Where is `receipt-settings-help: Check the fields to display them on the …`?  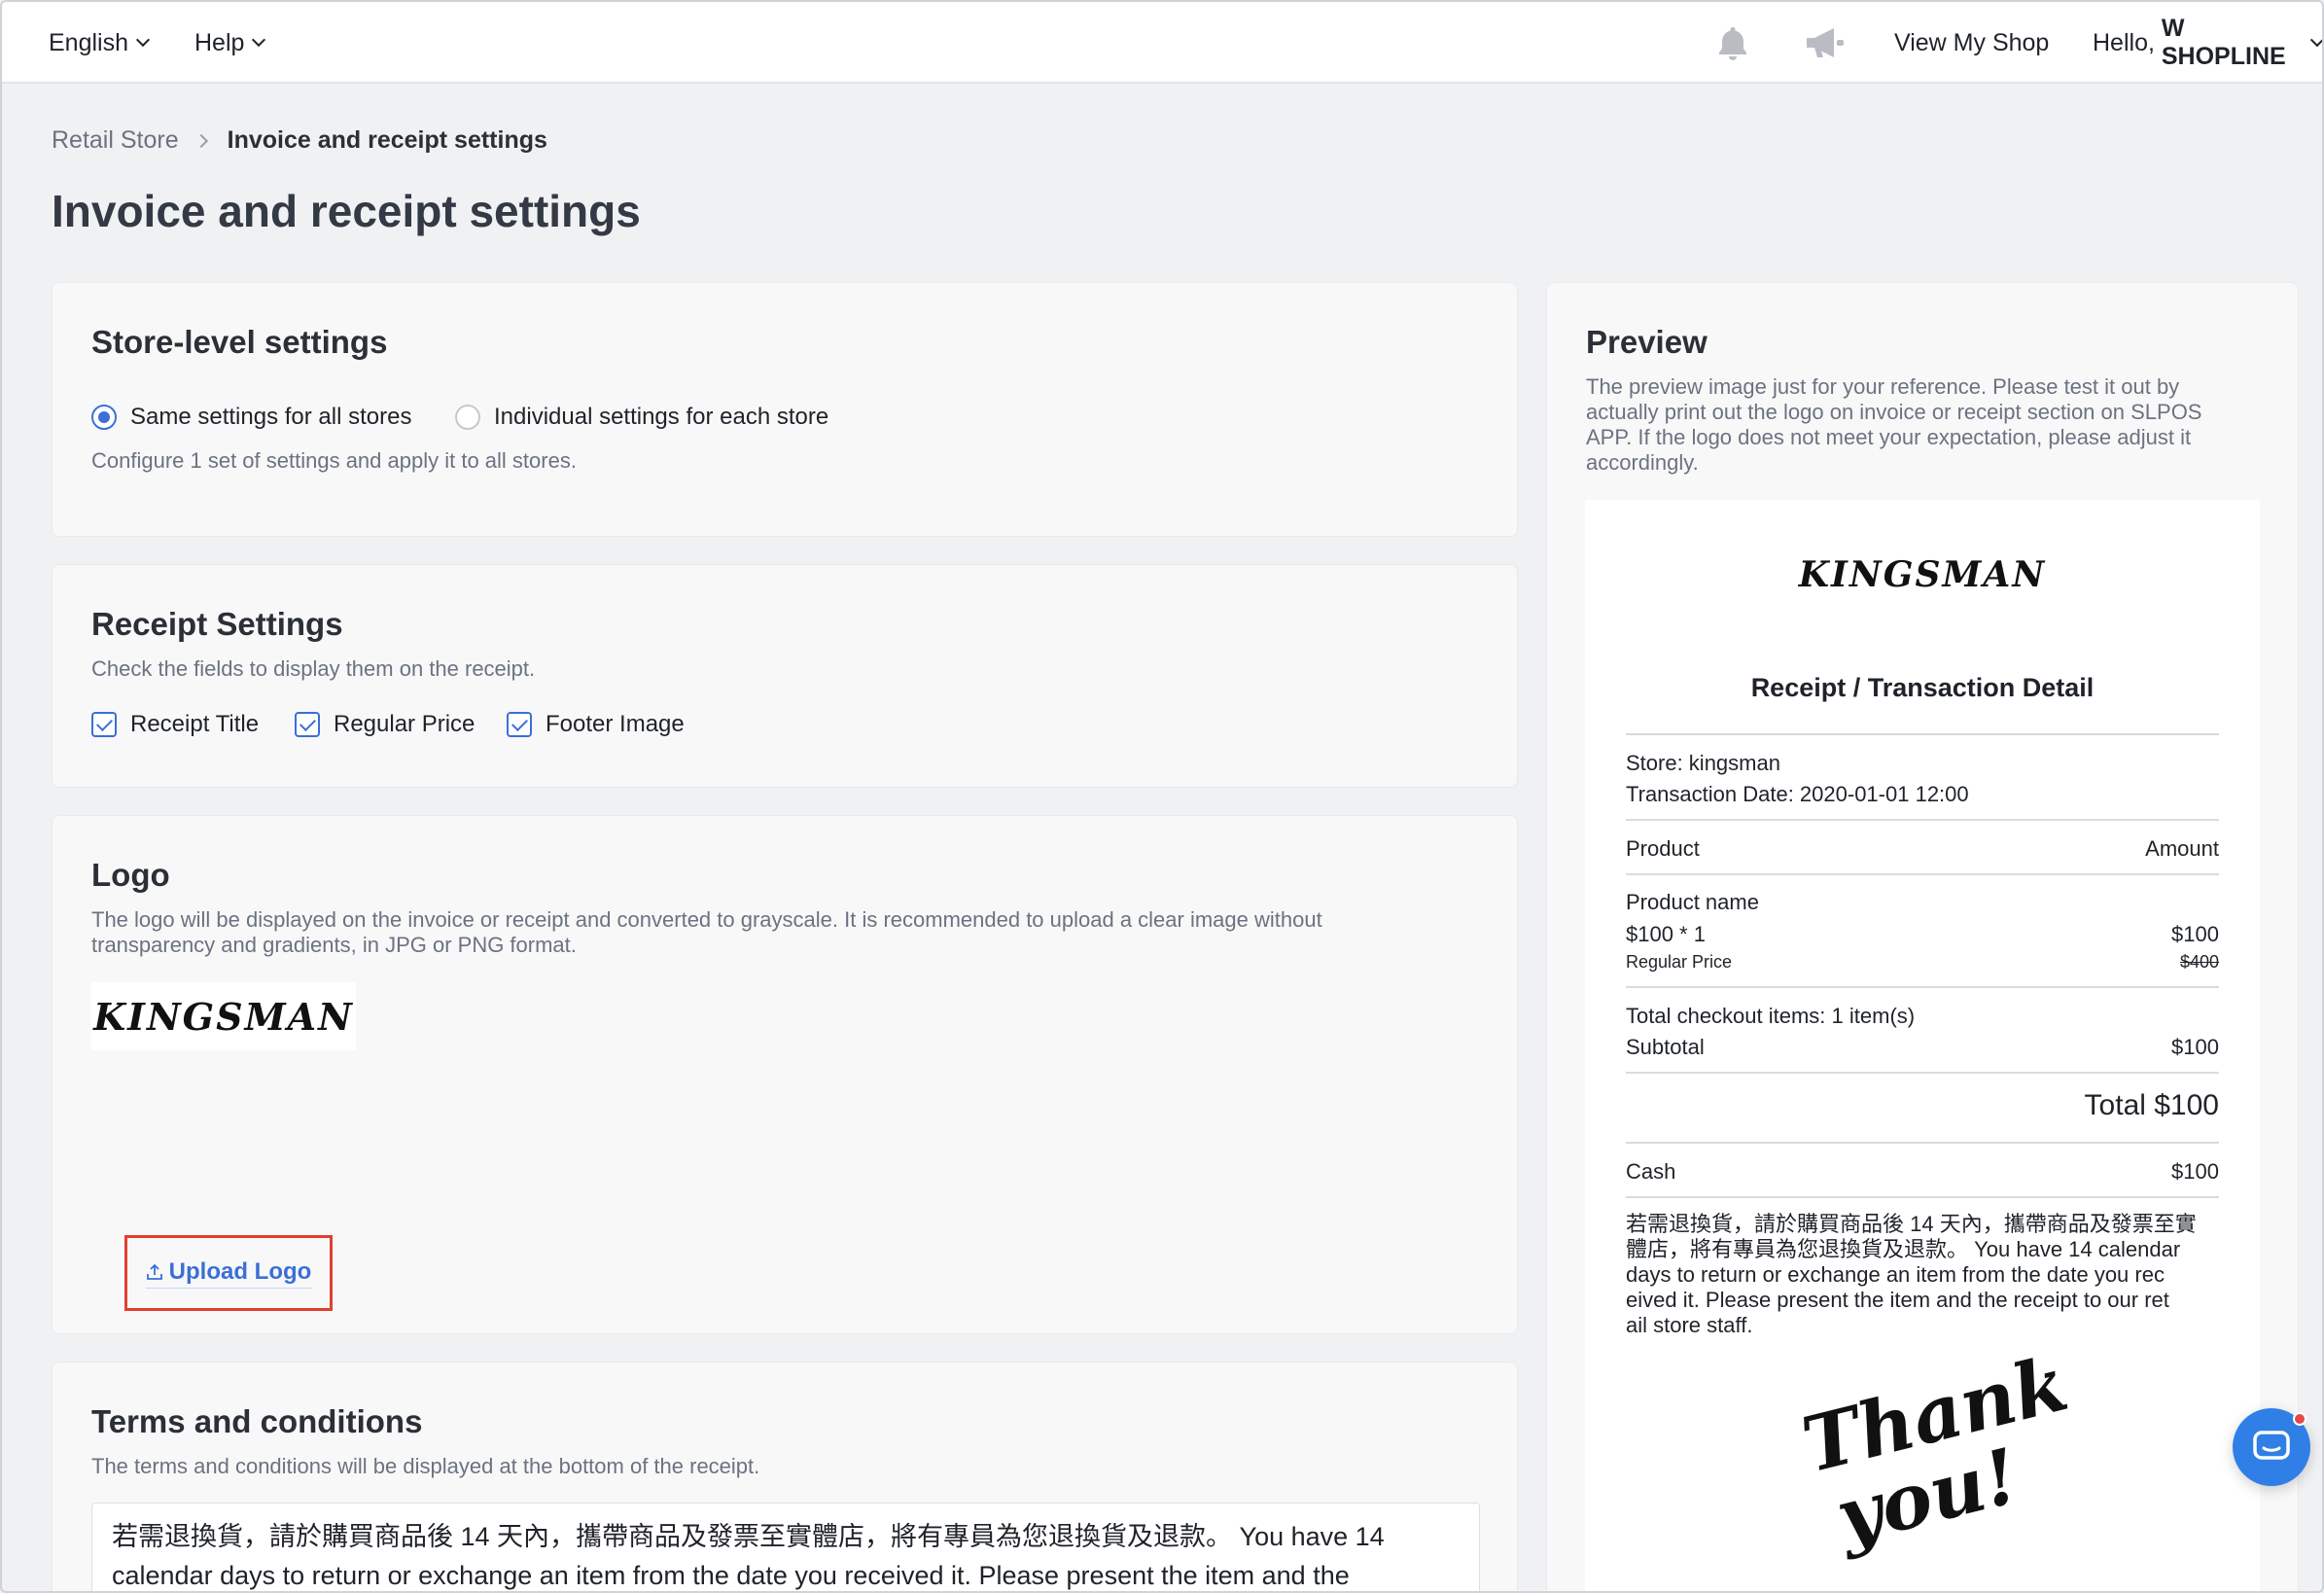
receipt-settings-help: Check the fields to display them on the … is located at coordinates (314, 668).